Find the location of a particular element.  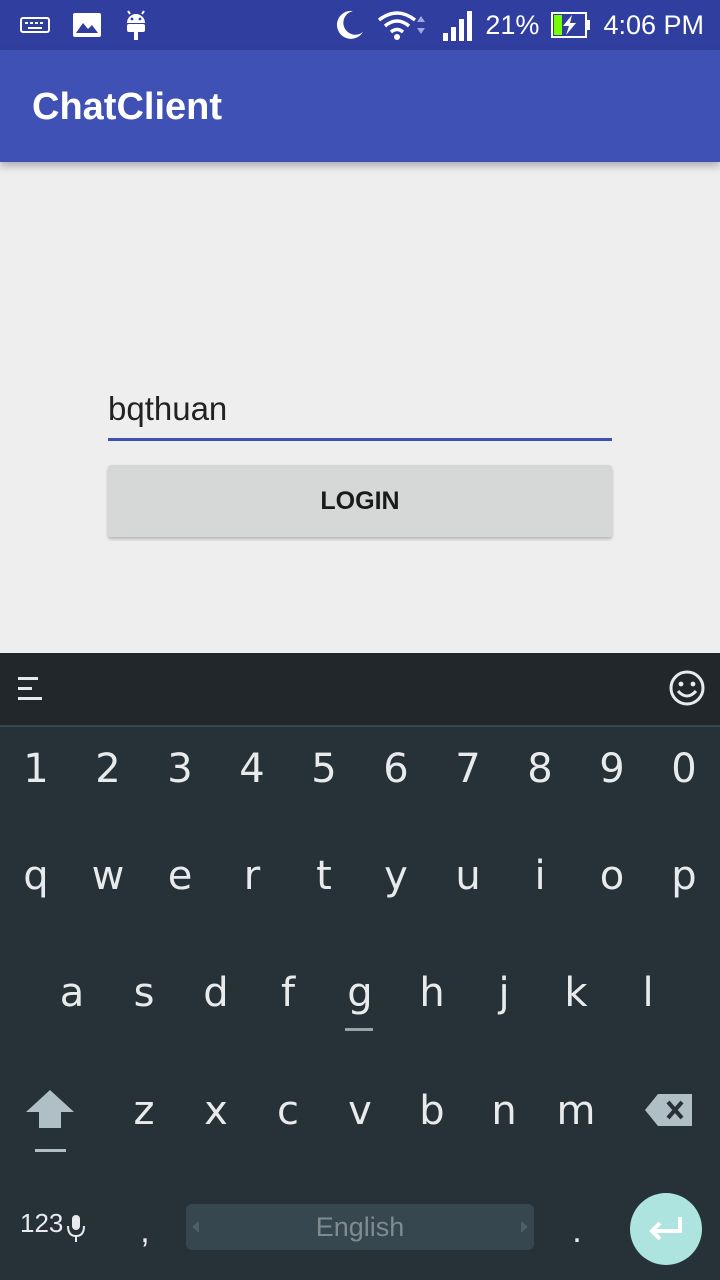

arrow-right-icon is located at coordinates (524, 1227).